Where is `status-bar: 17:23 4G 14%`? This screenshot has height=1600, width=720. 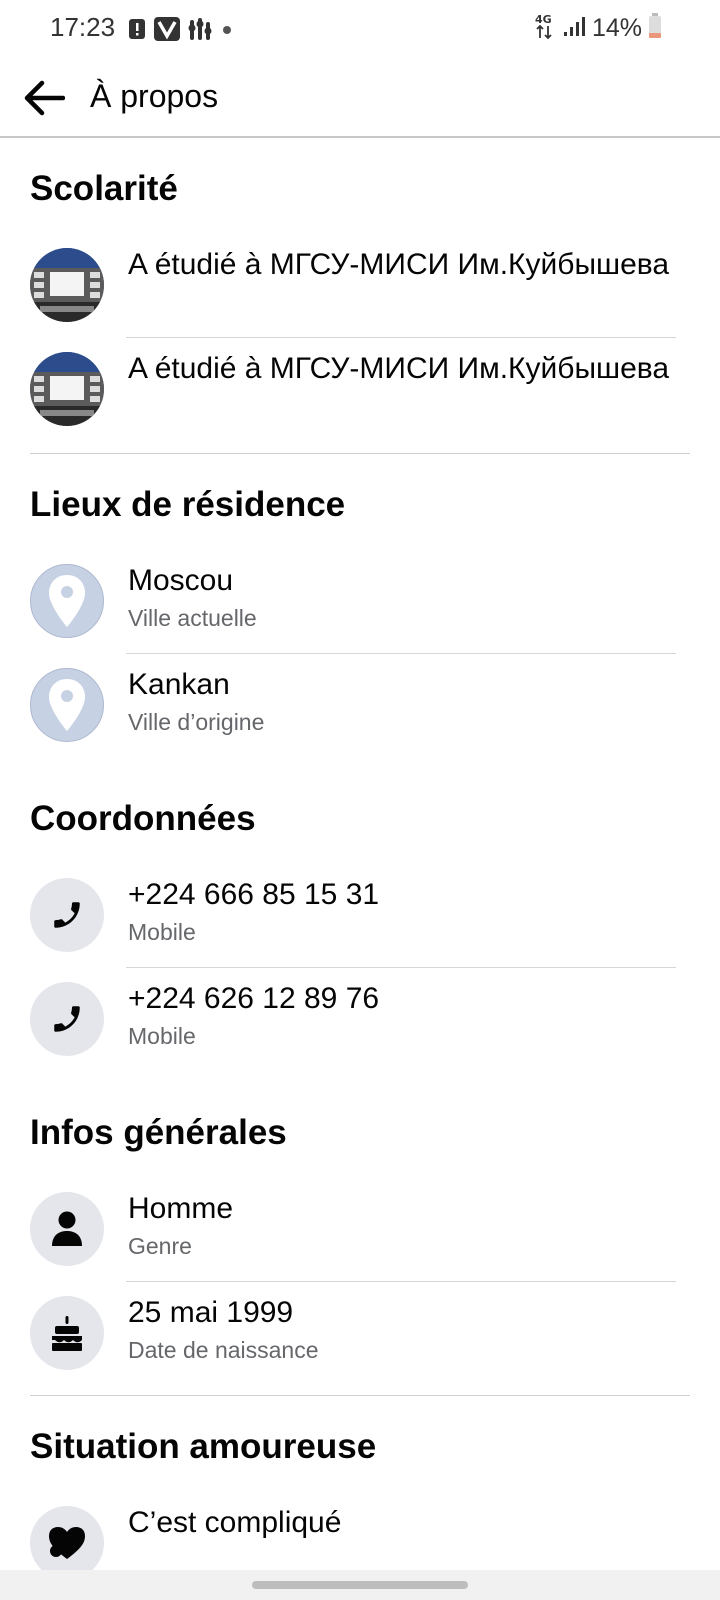
status-bar: 17:23 4G 14% is located at coordinates (360, 28).